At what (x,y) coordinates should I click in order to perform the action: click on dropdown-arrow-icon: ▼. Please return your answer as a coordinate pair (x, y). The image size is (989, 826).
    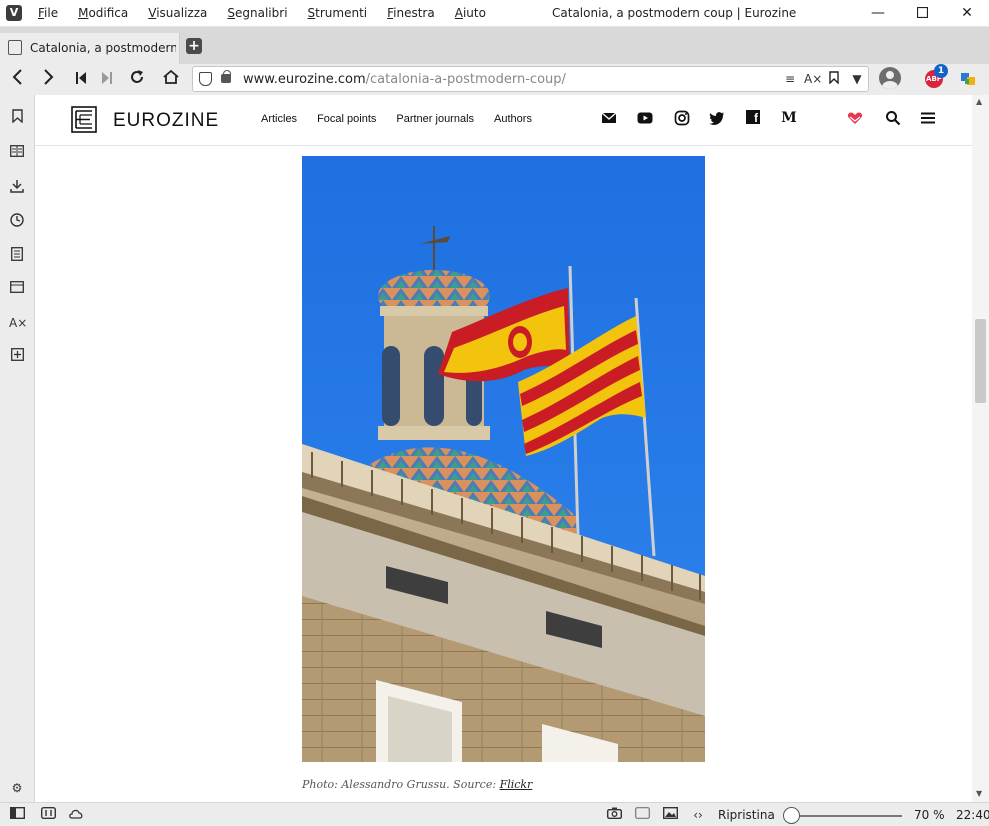
    Looking at the image, I should click on (857, 79).